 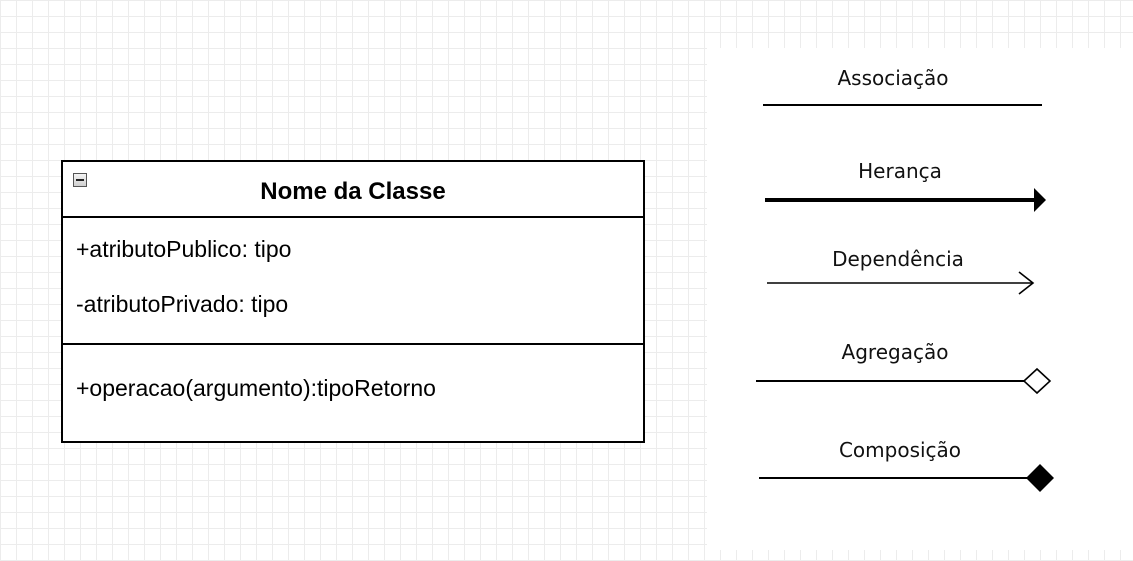 What do you see at coordinates (905, 200) in the screenshot?
I see `inheritance-arrow` at bounding box center [905, 200].